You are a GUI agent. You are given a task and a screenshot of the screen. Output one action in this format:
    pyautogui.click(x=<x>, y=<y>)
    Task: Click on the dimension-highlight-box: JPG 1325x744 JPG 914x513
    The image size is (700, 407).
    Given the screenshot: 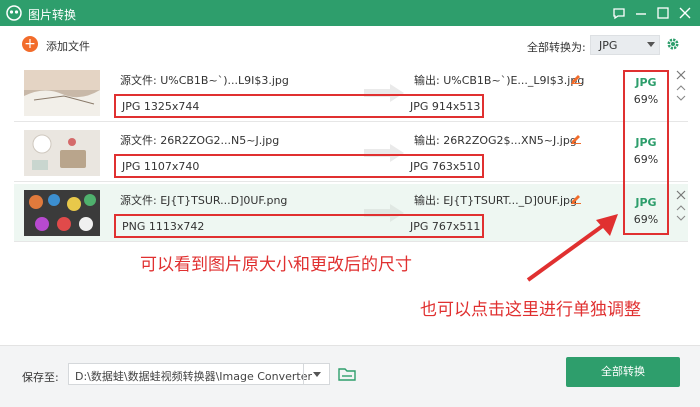 What is the action you would take?
    pyautogui.click(x=299, y=106)
    